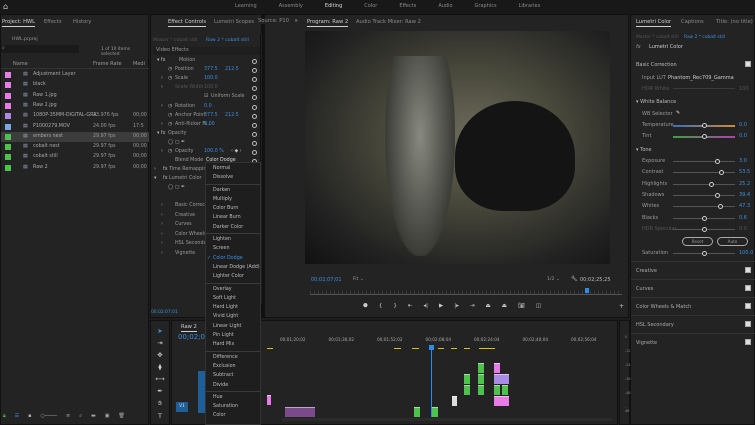  I want to click on blend-mode-option: Color Burn, so click(233, 208).